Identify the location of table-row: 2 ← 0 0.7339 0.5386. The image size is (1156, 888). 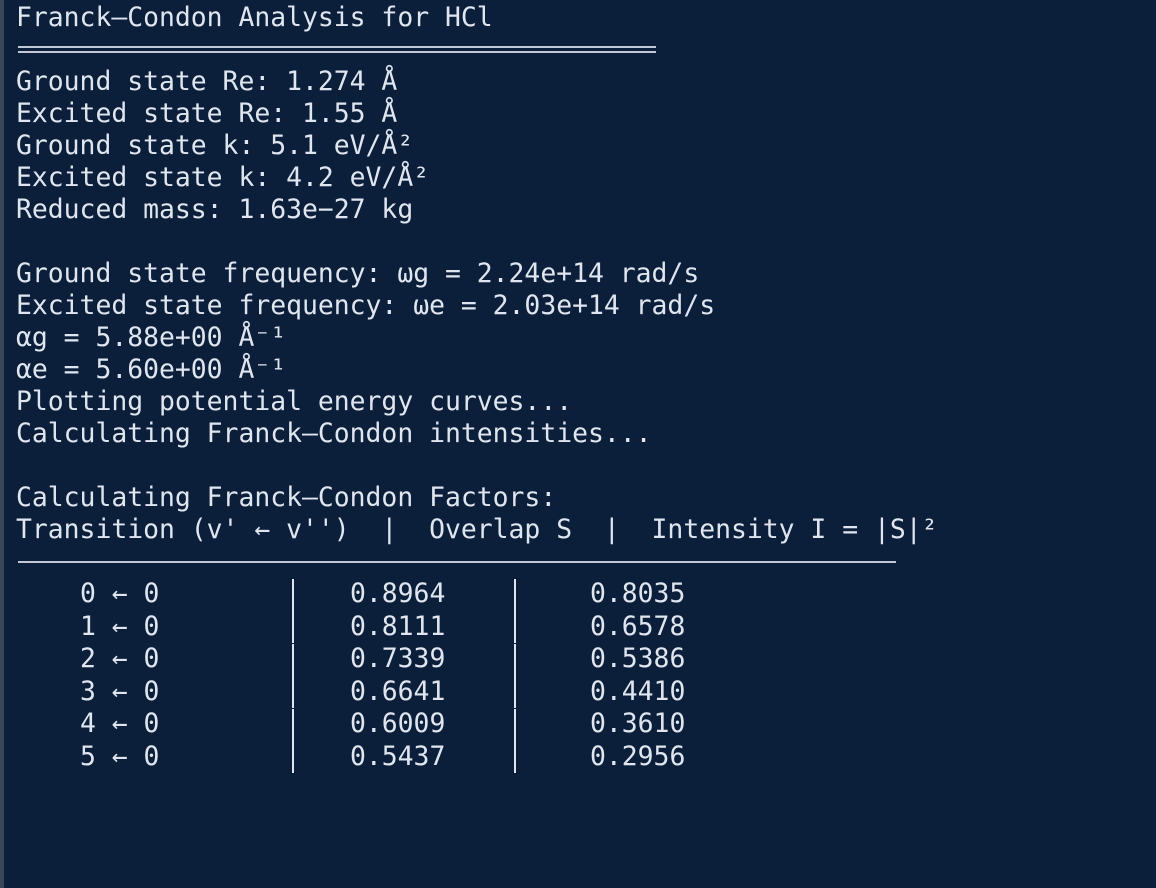
(403, 659).